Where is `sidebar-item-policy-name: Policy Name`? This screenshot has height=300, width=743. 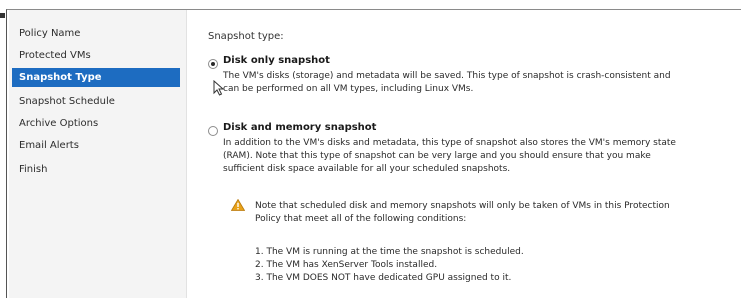 sidebar-item-policy-name: Policy Name is located at coordinates (96, 33).